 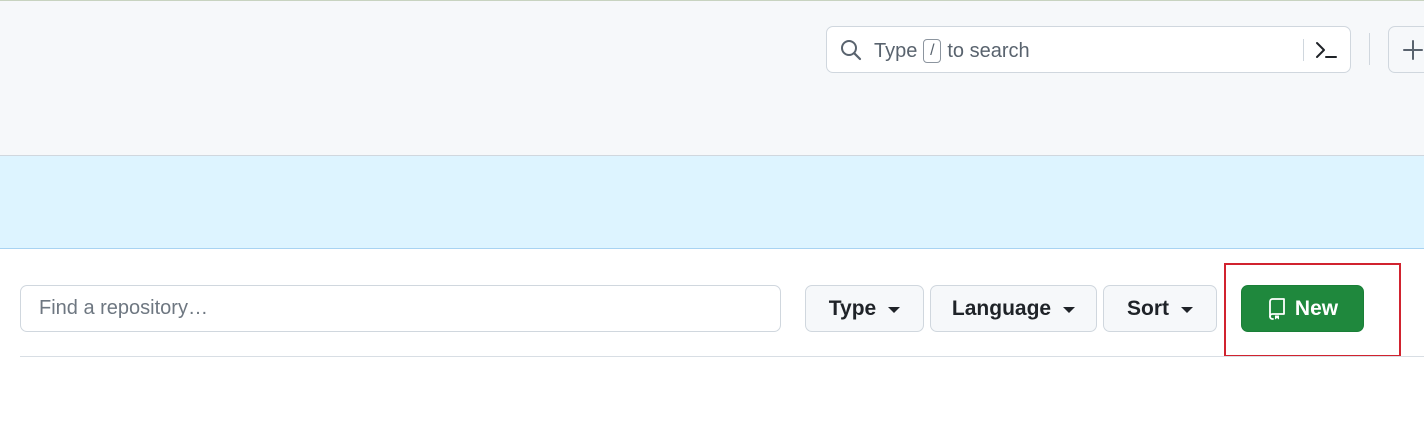 I want to click on search-divider, so click(x=1303, y=50).